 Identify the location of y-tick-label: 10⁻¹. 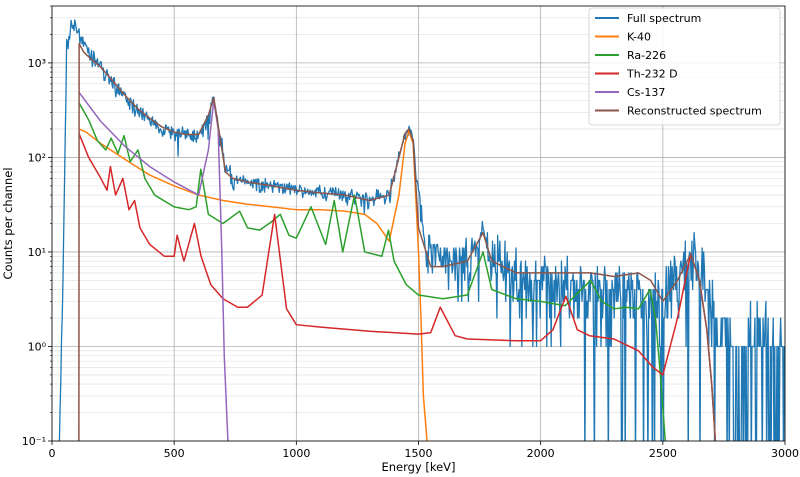
(34, 441).